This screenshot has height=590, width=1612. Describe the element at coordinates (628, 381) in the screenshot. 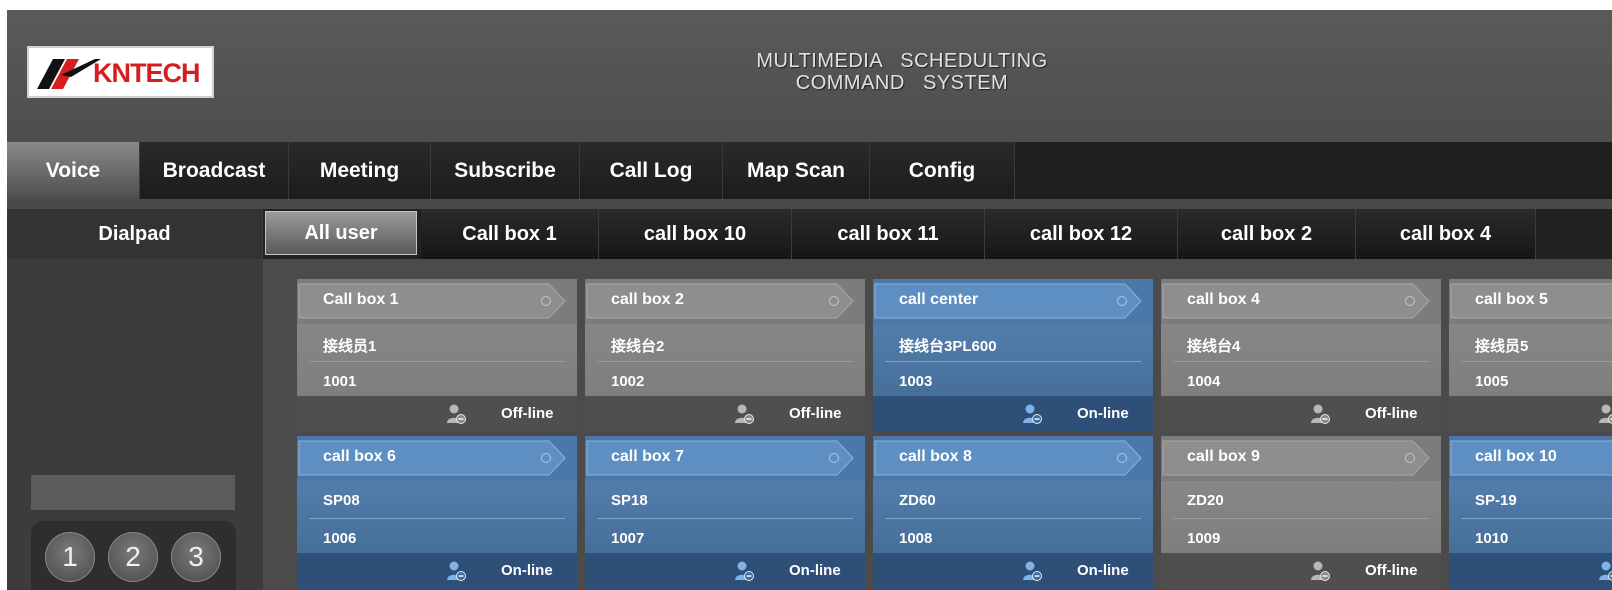

I see `device-number: 1002` at that location.